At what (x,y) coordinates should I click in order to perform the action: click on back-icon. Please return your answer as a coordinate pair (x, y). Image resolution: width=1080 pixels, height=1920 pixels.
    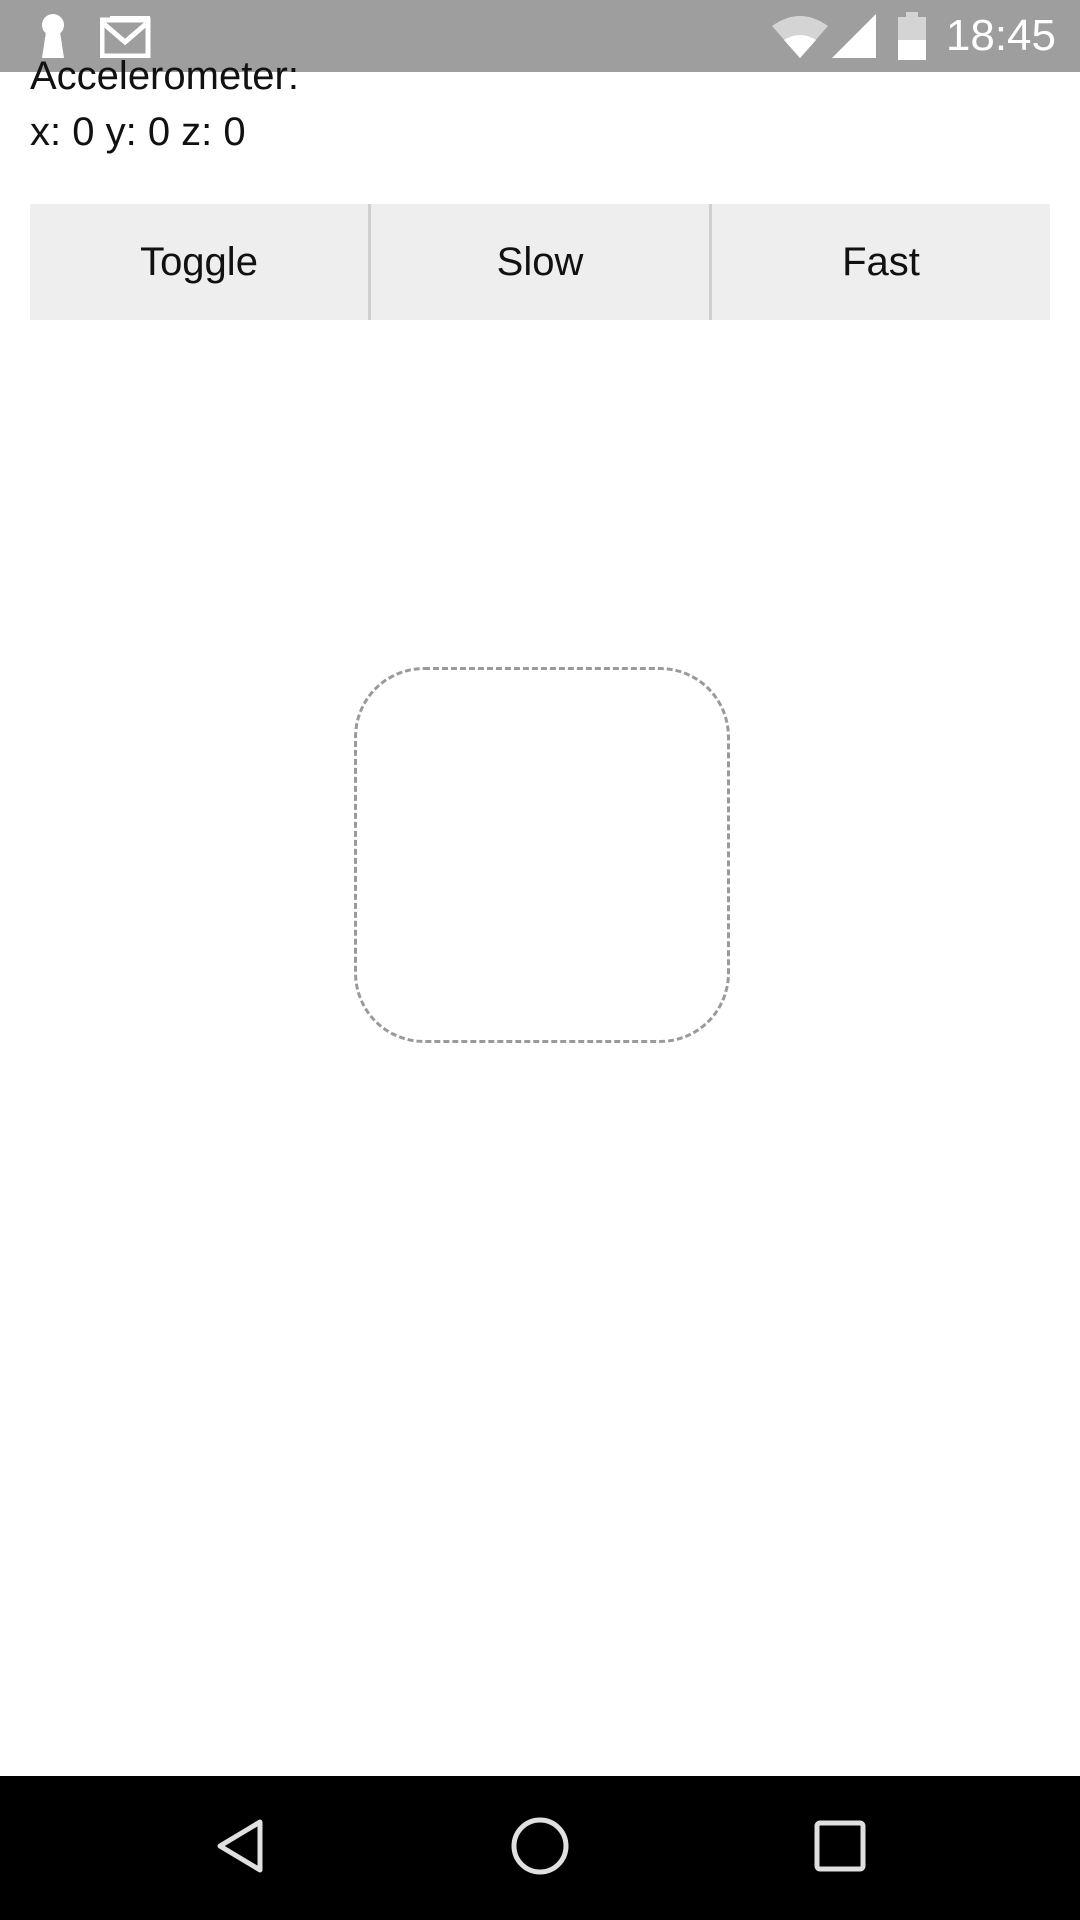
    Looking at the image, I should click on (240, 1848).